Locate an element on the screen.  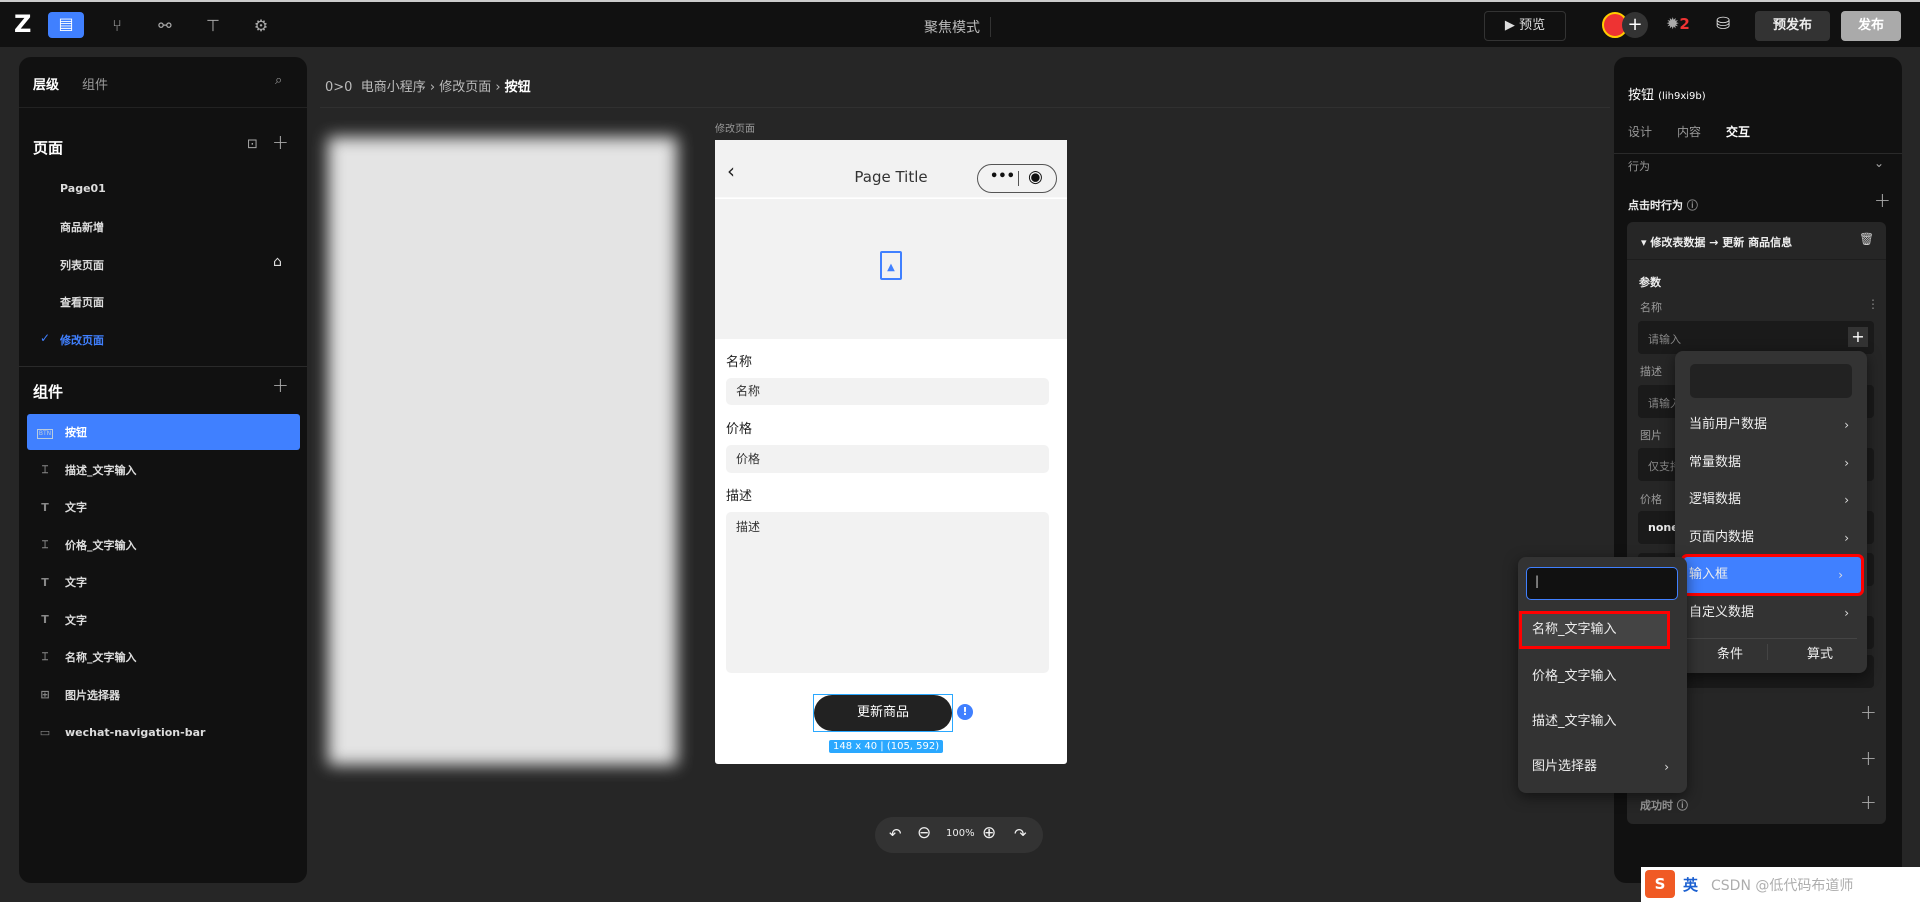
menu-item: 当前用户数据 › is located at coordinates (1771, 425).